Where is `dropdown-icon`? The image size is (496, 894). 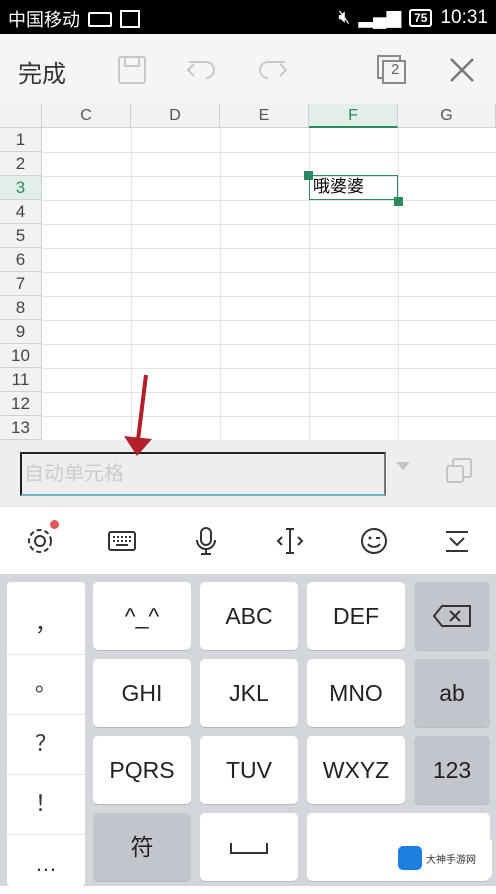 dropdown-icon is located at coordinates (403, 466).